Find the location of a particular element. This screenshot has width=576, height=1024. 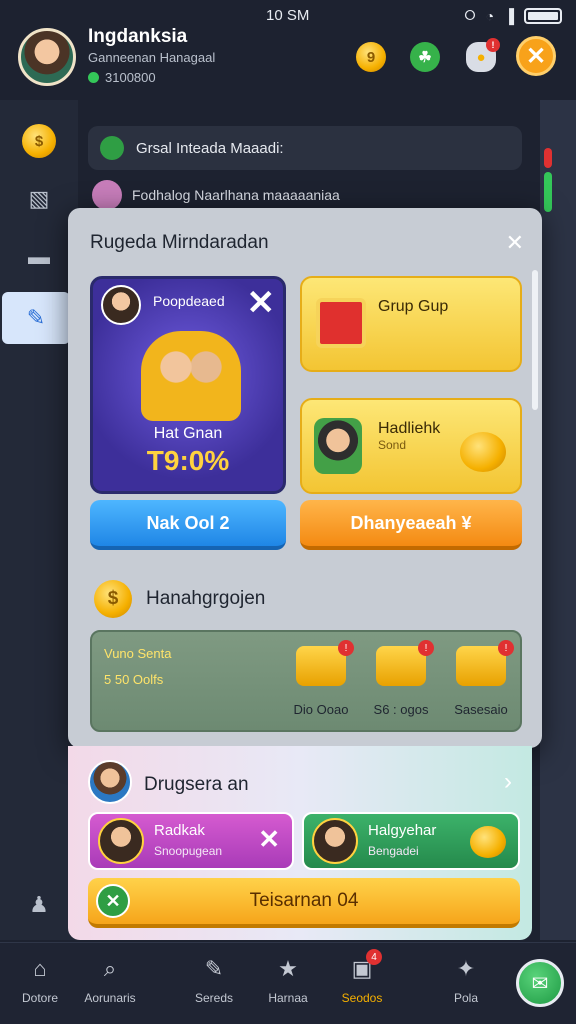

feed-text: Fodhalog Naarlhana maaaaaniaa is located at coordinates (236, 195).